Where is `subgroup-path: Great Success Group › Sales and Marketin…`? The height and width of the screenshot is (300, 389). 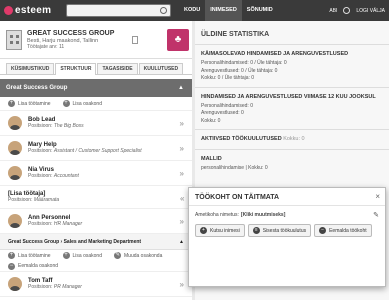 subgroup-path: Great Success Group › Sales and Marketin… is located at coordinates (75, 241).